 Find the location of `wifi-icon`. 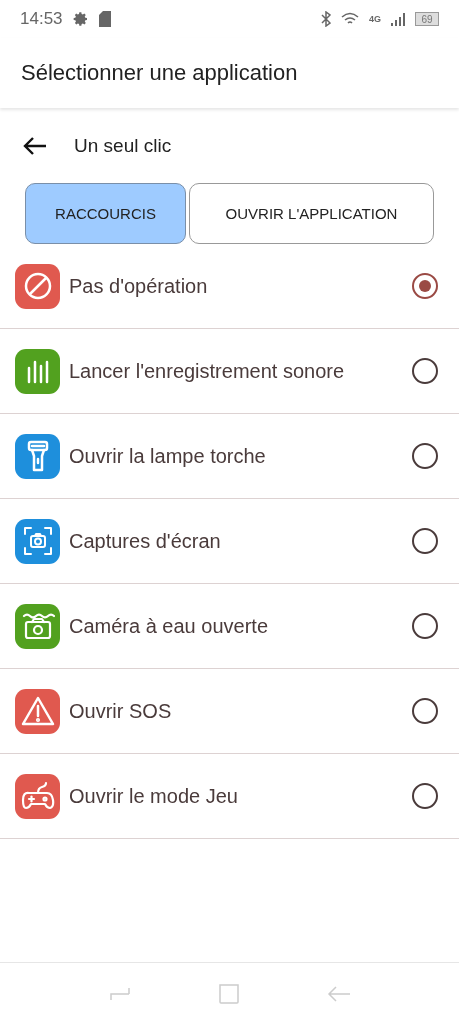

wifi-icon is located at coordinates (350, 19).